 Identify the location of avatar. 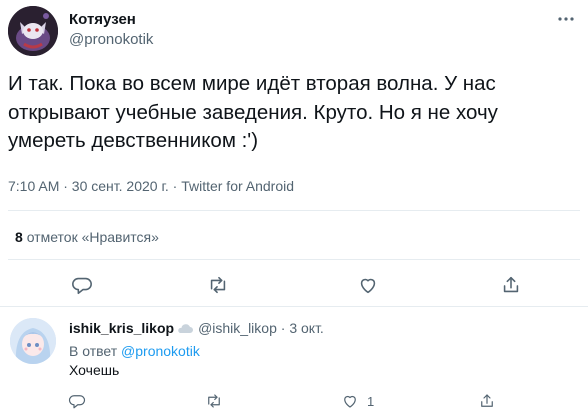
(33, 31).